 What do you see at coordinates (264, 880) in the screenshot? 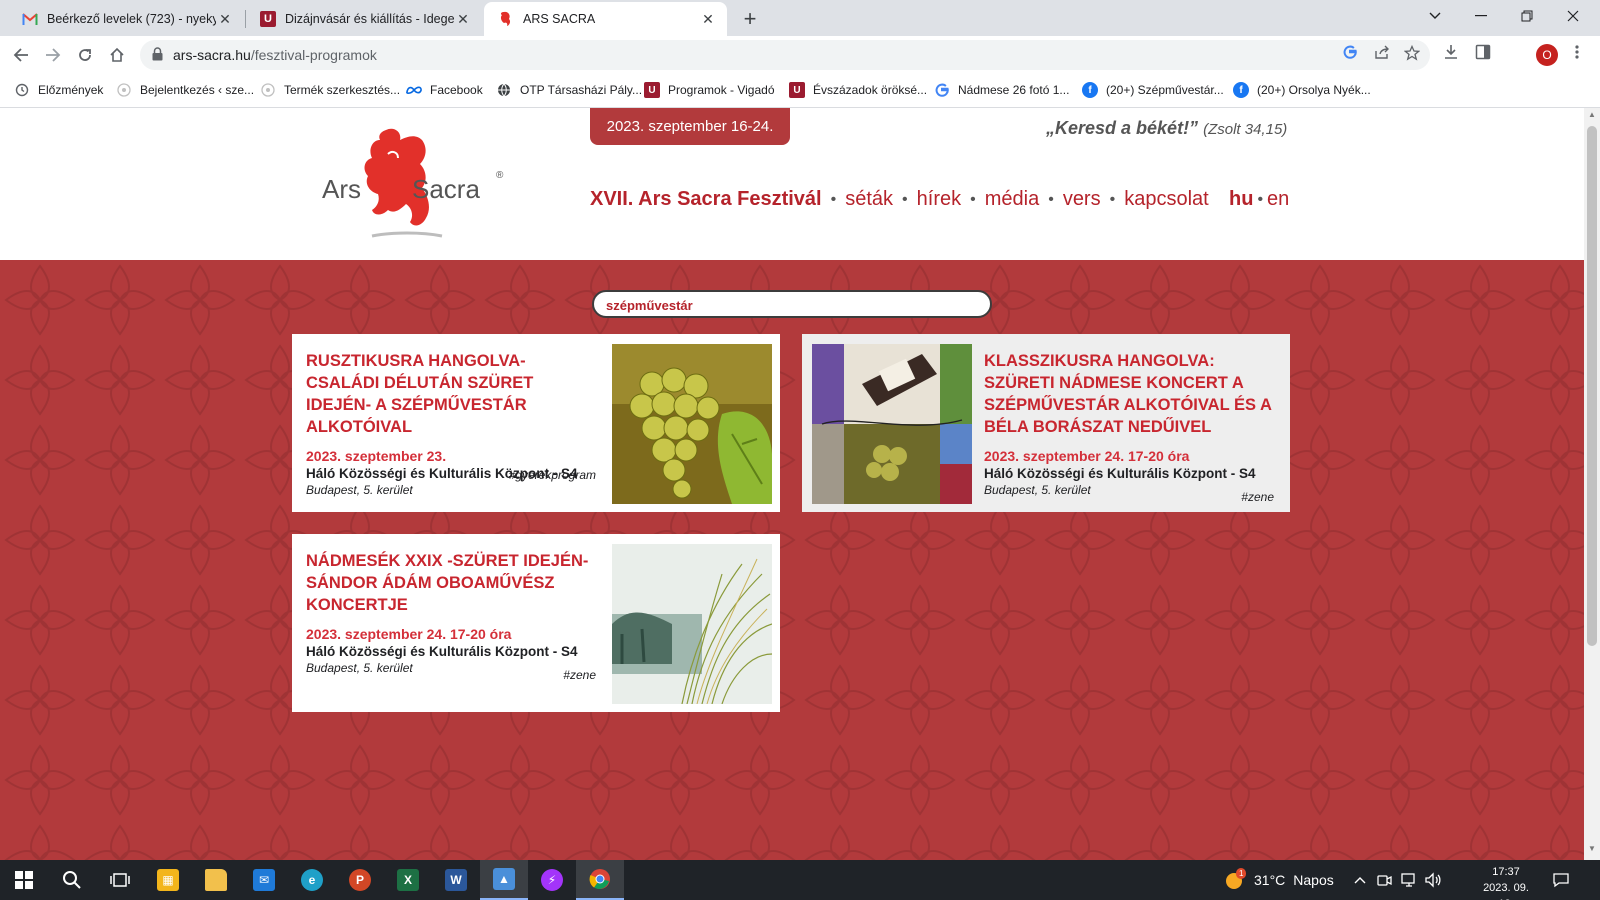
I see `mail-icon: ✉` at bounding box center [264, 880].